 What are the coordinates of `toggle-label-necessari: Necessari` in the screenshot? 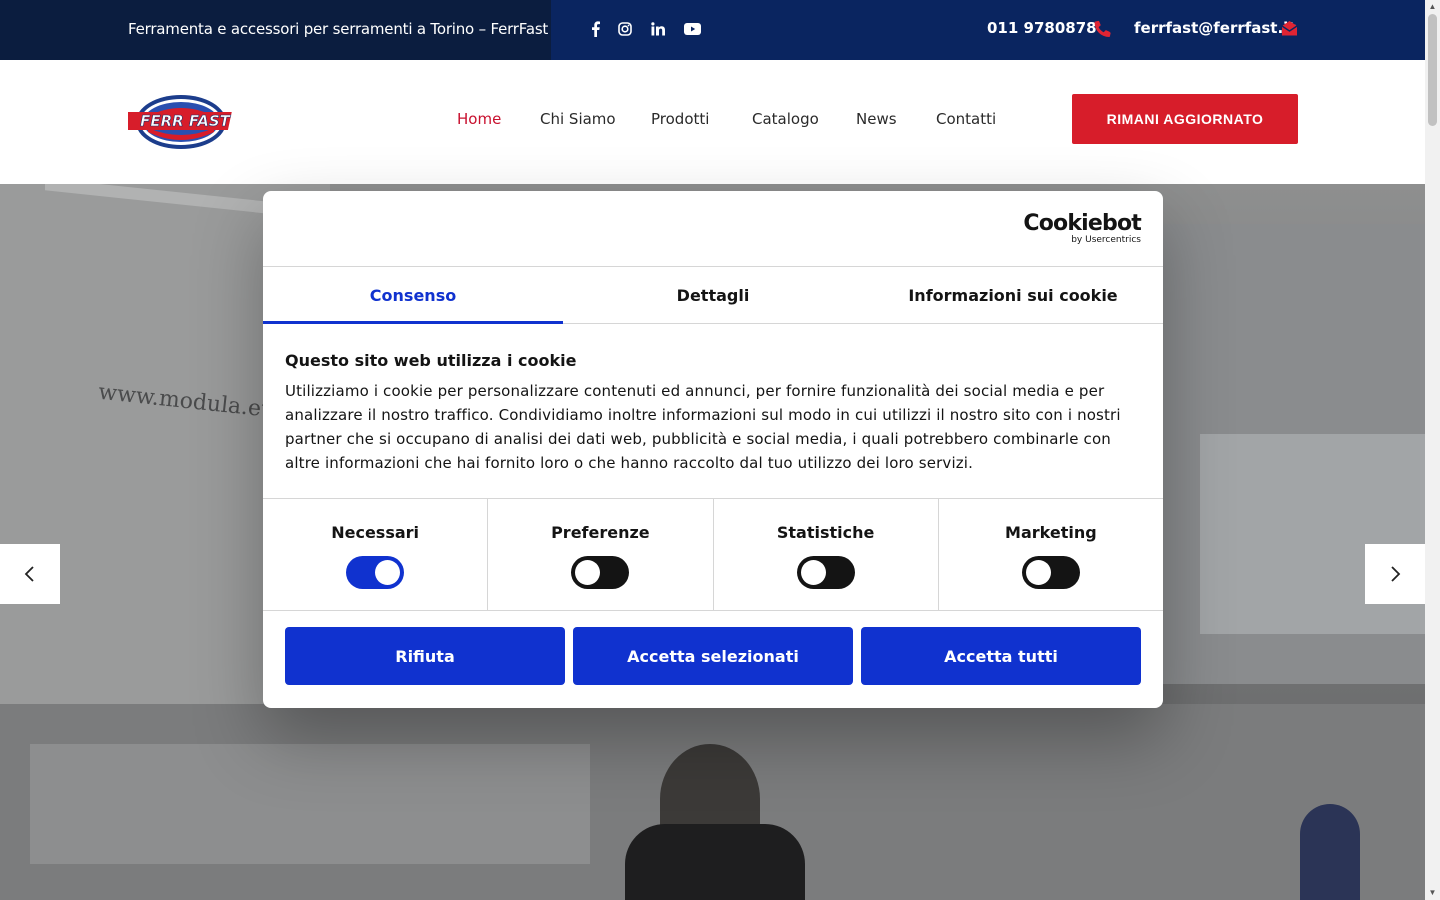 It's located at (375, 532).